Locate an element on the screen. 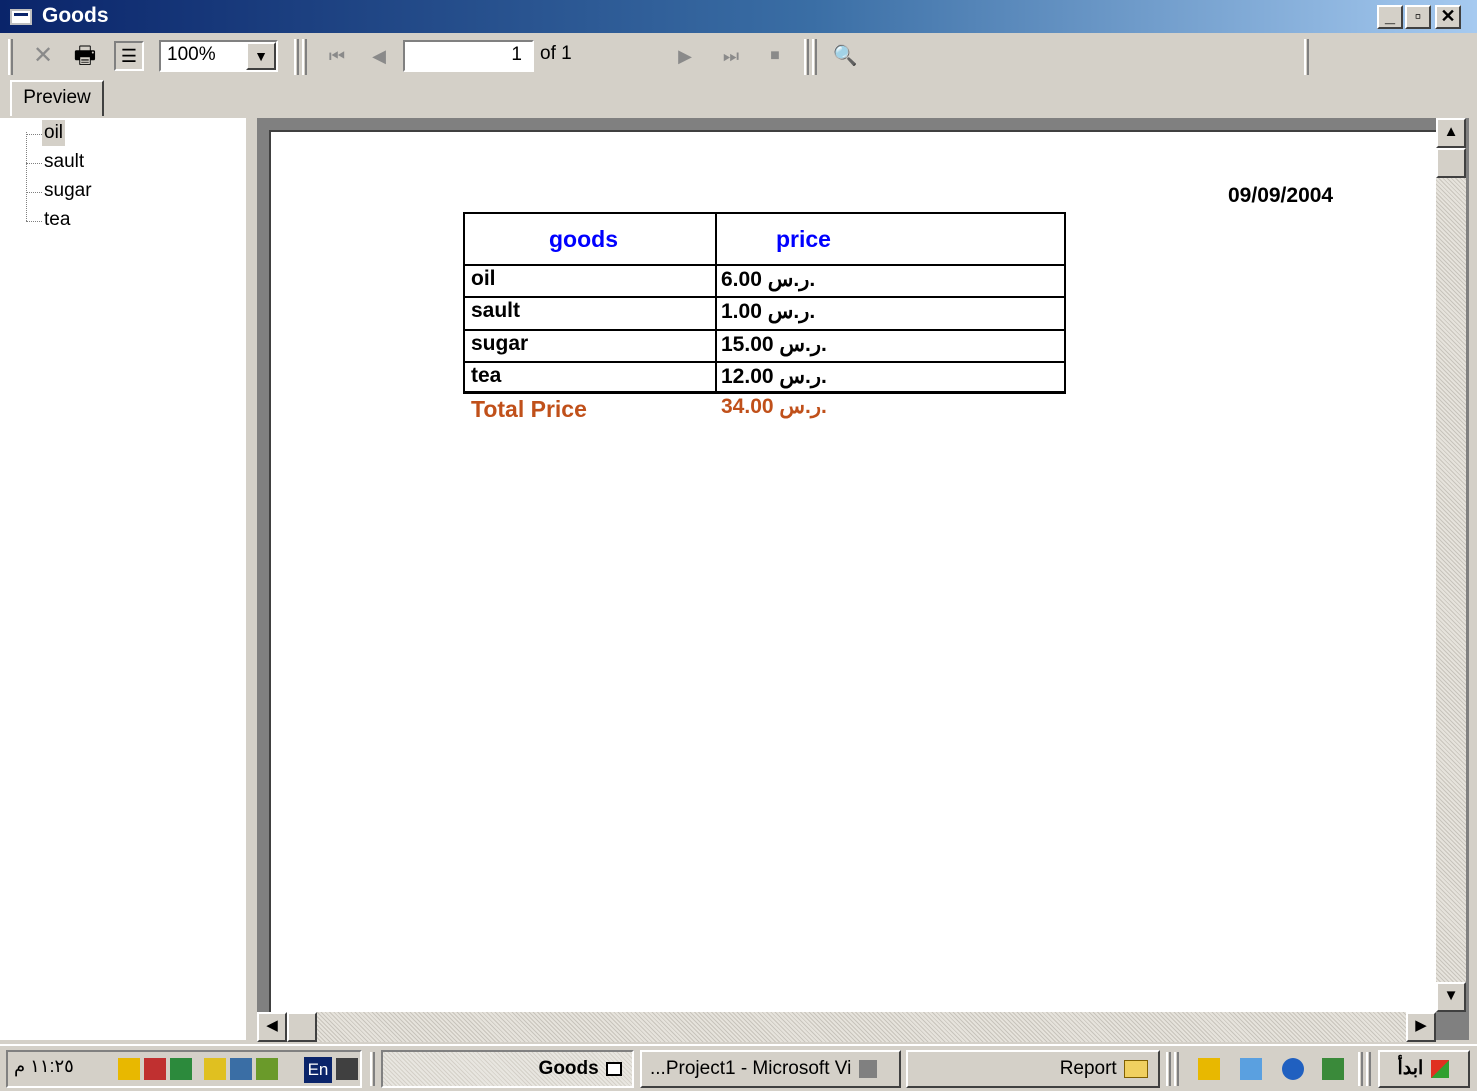  page-number-value: 1 is located at coordinates (516, 54).